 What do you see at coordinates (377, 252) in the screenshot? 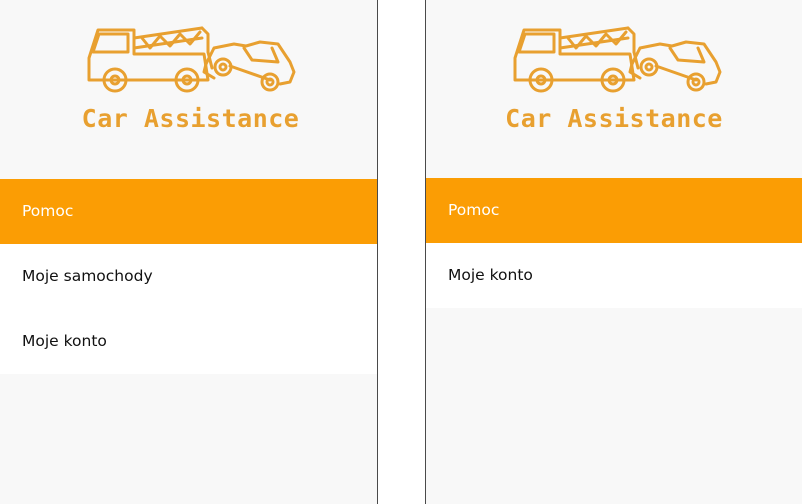
I see `panel-divider` at bounding box center [377, 252].